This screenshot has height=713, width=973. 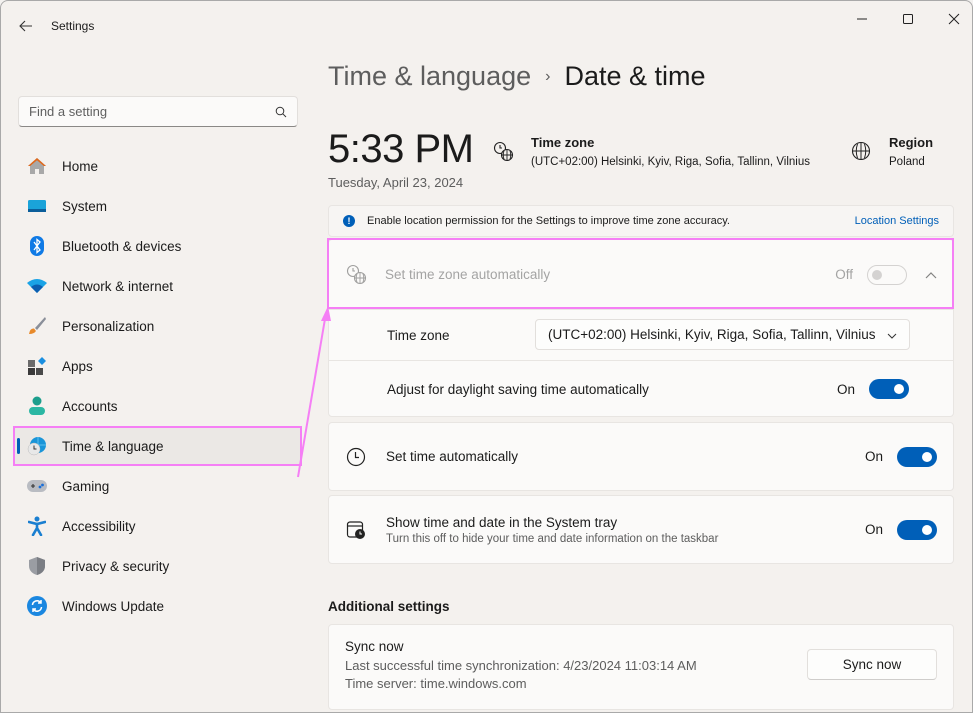 What do you see at coordinates (37, 246) in the screenshot?
I see `bluetooth-icon` at bounding box center [37, 246].